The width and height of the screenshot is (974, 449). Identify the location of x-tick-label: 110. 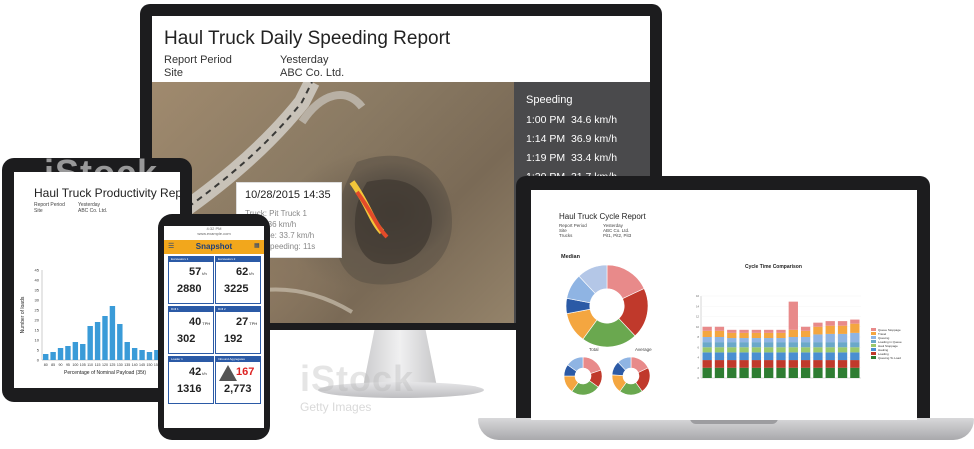
(90, 365).